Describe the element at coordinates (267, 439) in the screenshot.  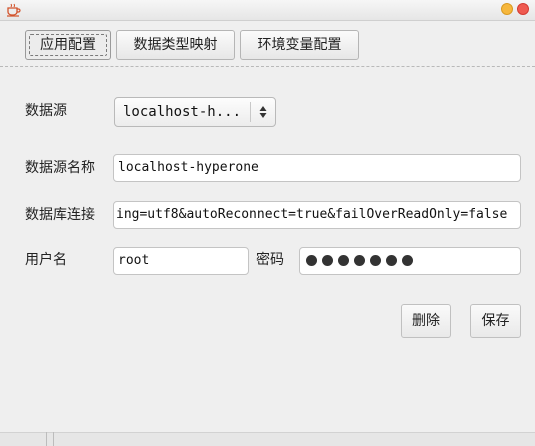
I see `status-strip` at that location.